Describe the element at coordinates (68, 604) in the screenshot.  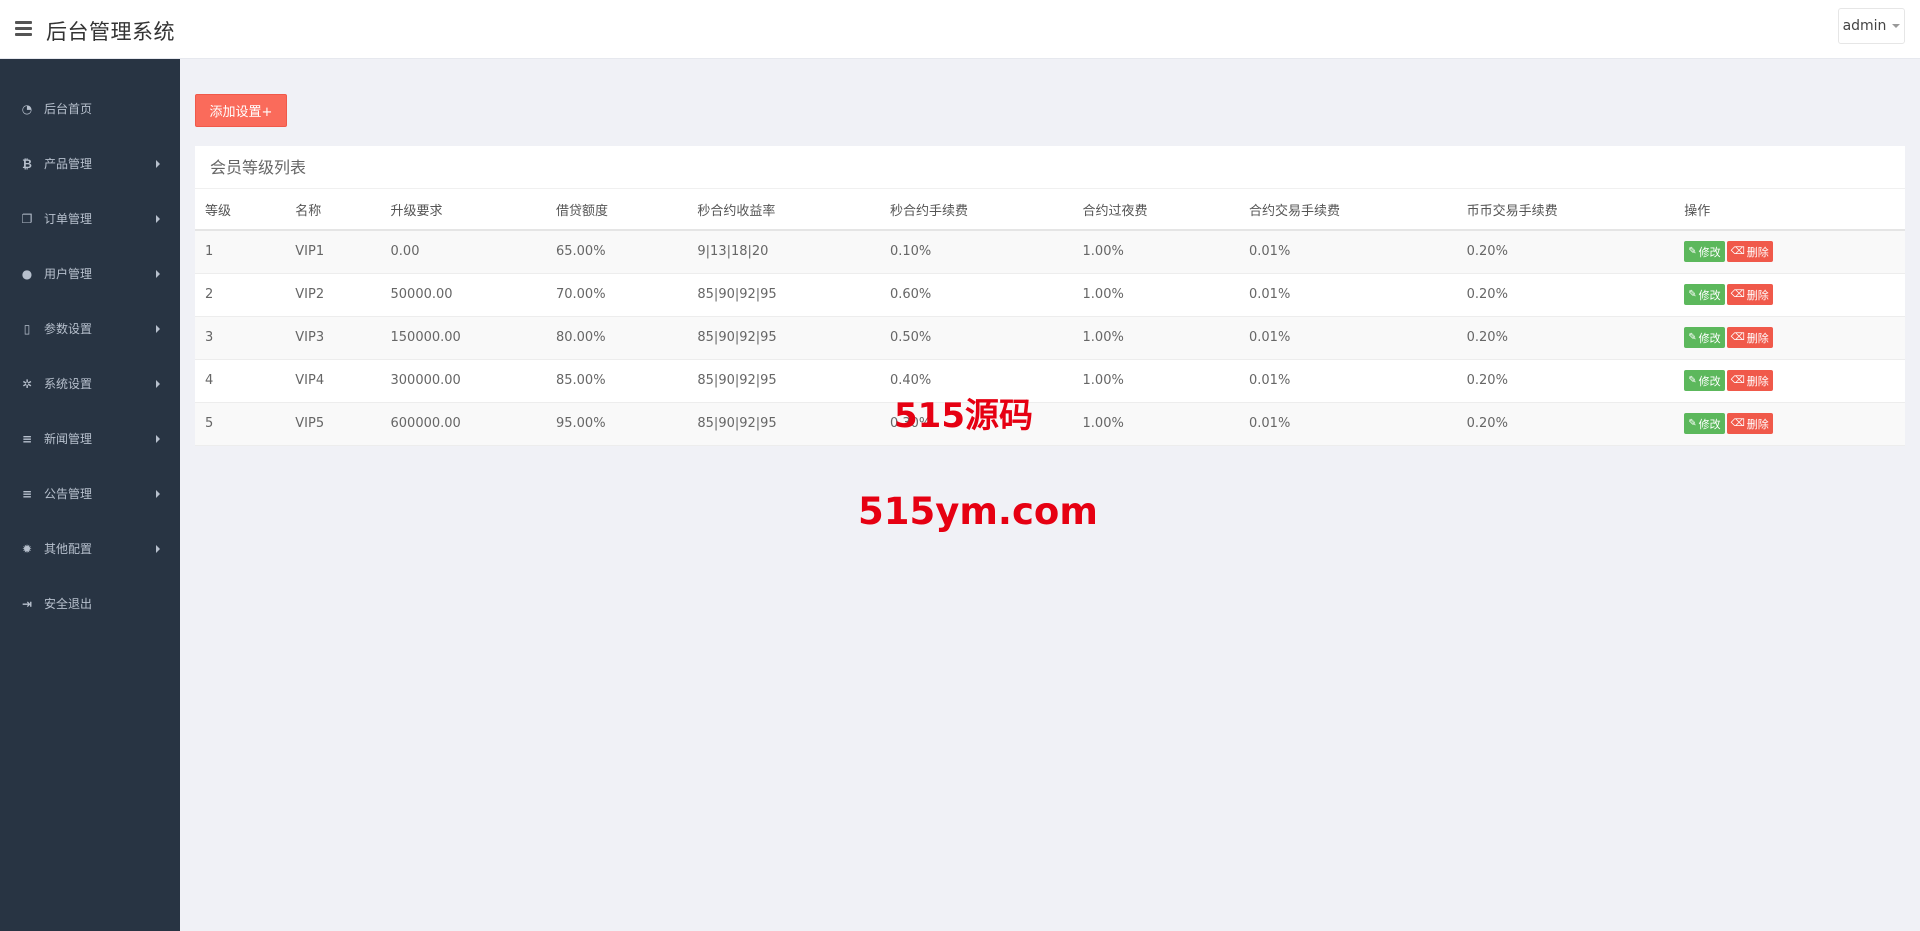
I see `sidebar-item-label: 安全退出` at that location.